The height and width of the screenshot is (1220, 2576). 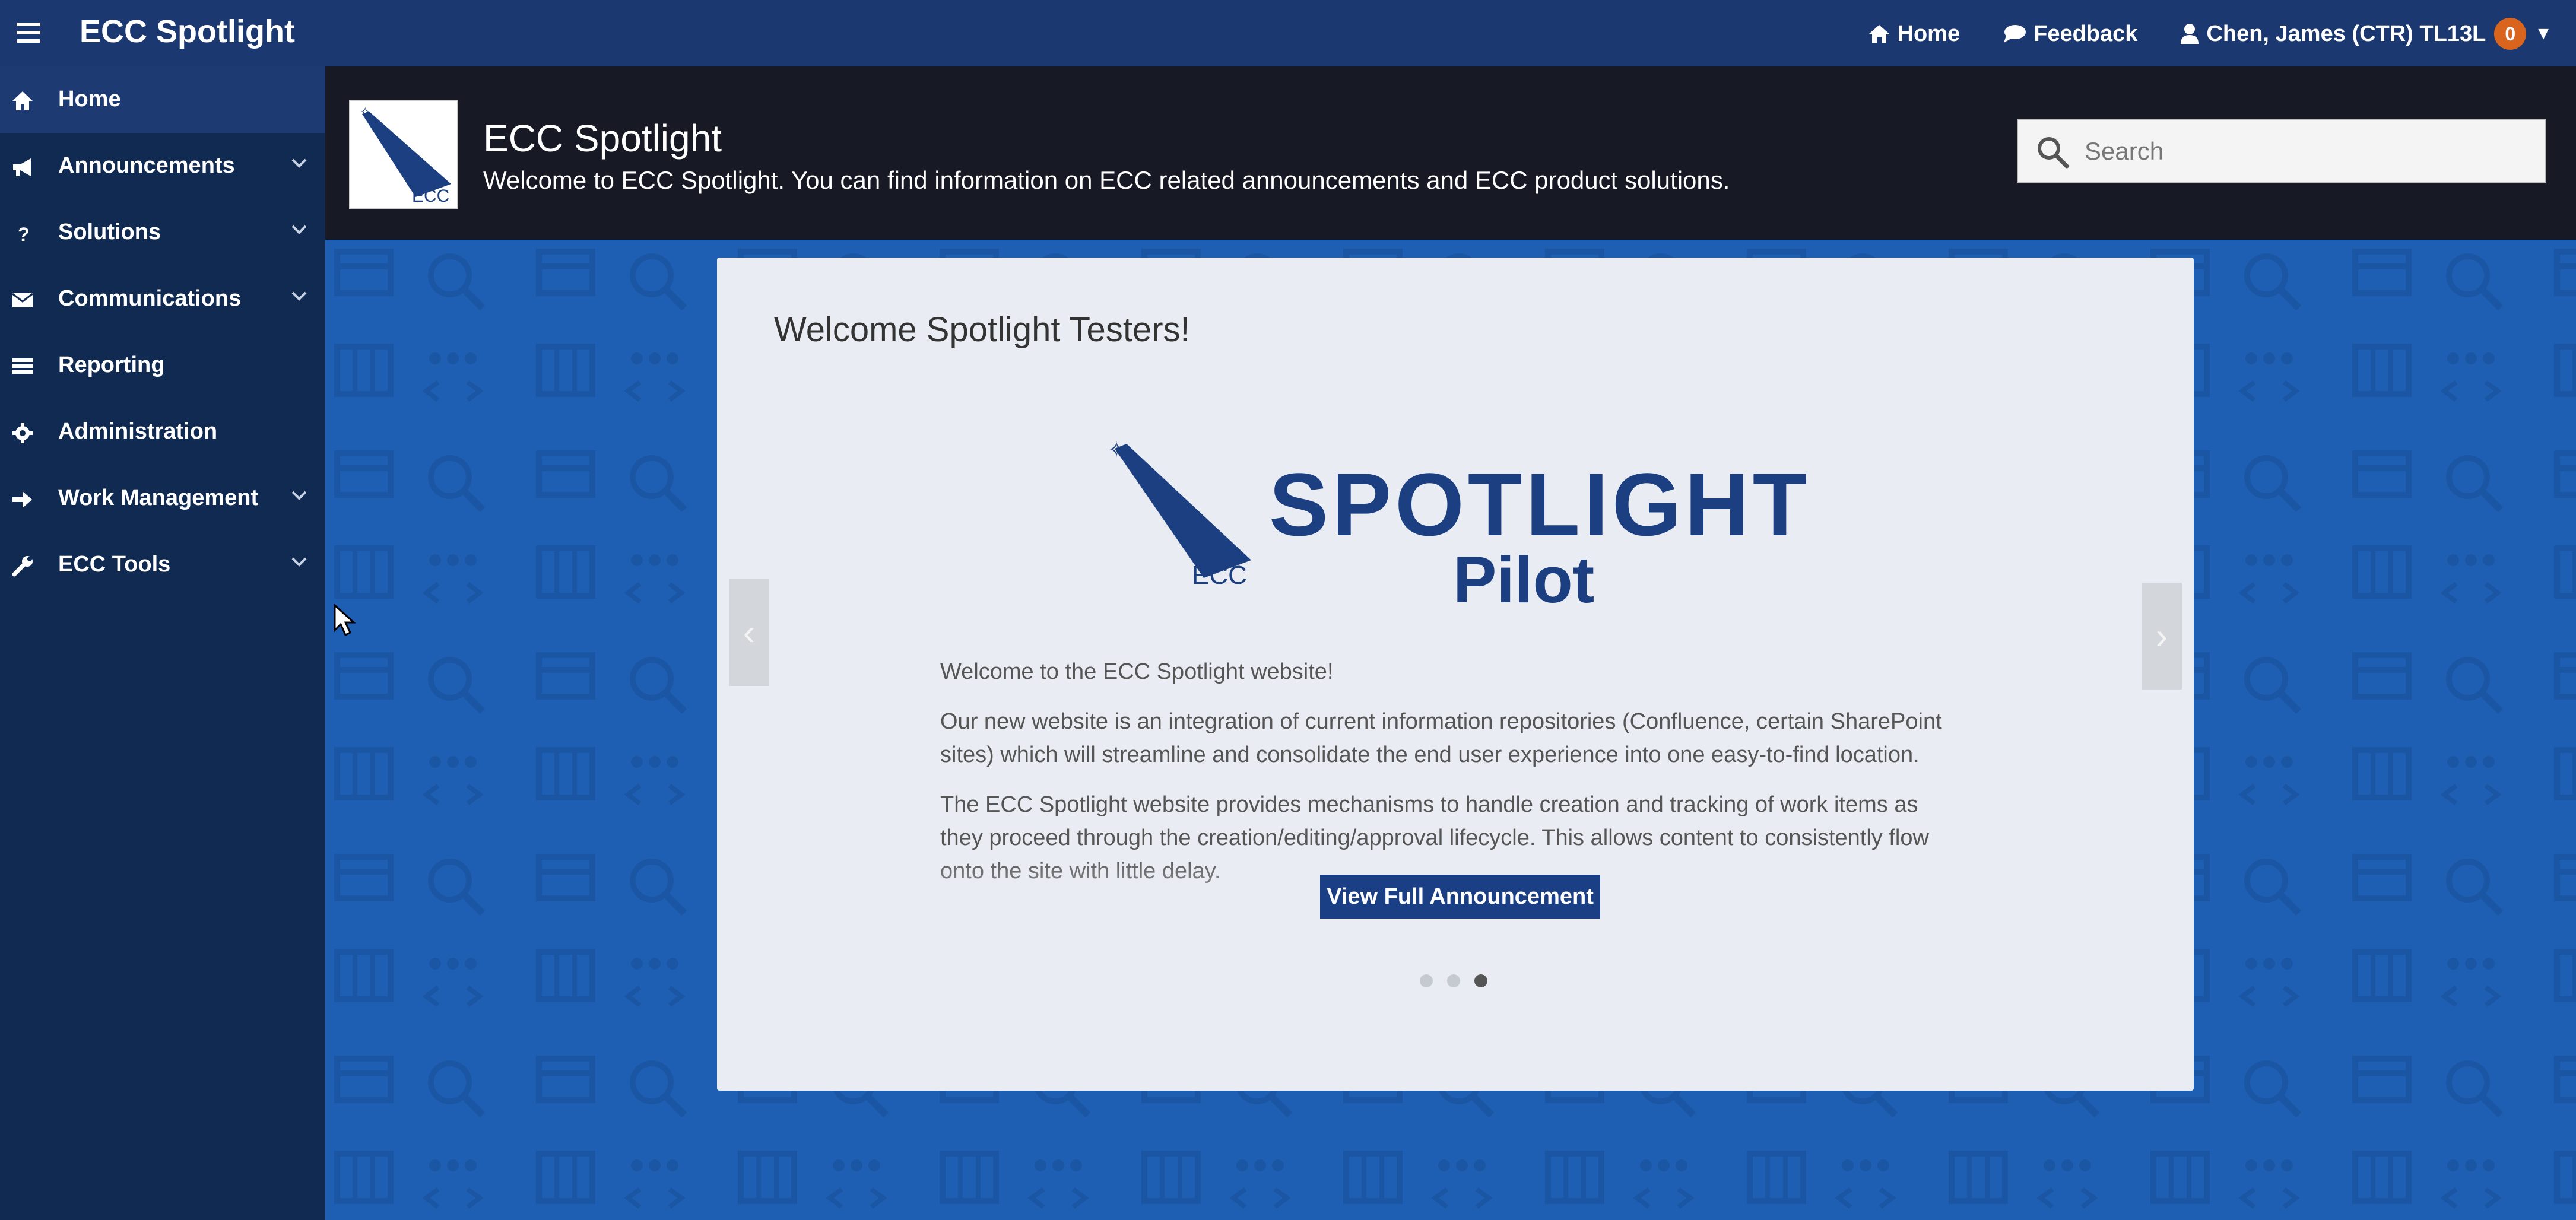 I want to click on top-nav-feedback: Feedback, so click(x=2070, y=34).